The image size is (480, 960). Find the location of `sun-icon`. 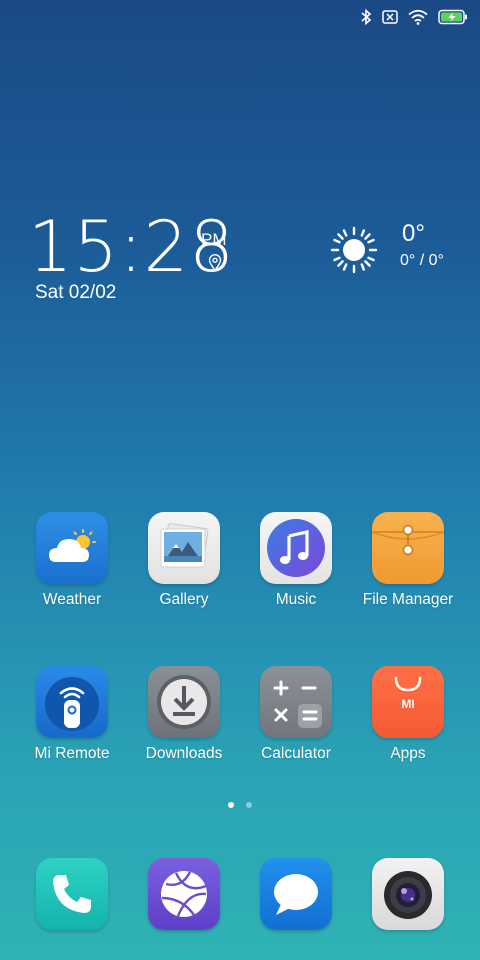

sun-icon is located at coordinates (354, 252).